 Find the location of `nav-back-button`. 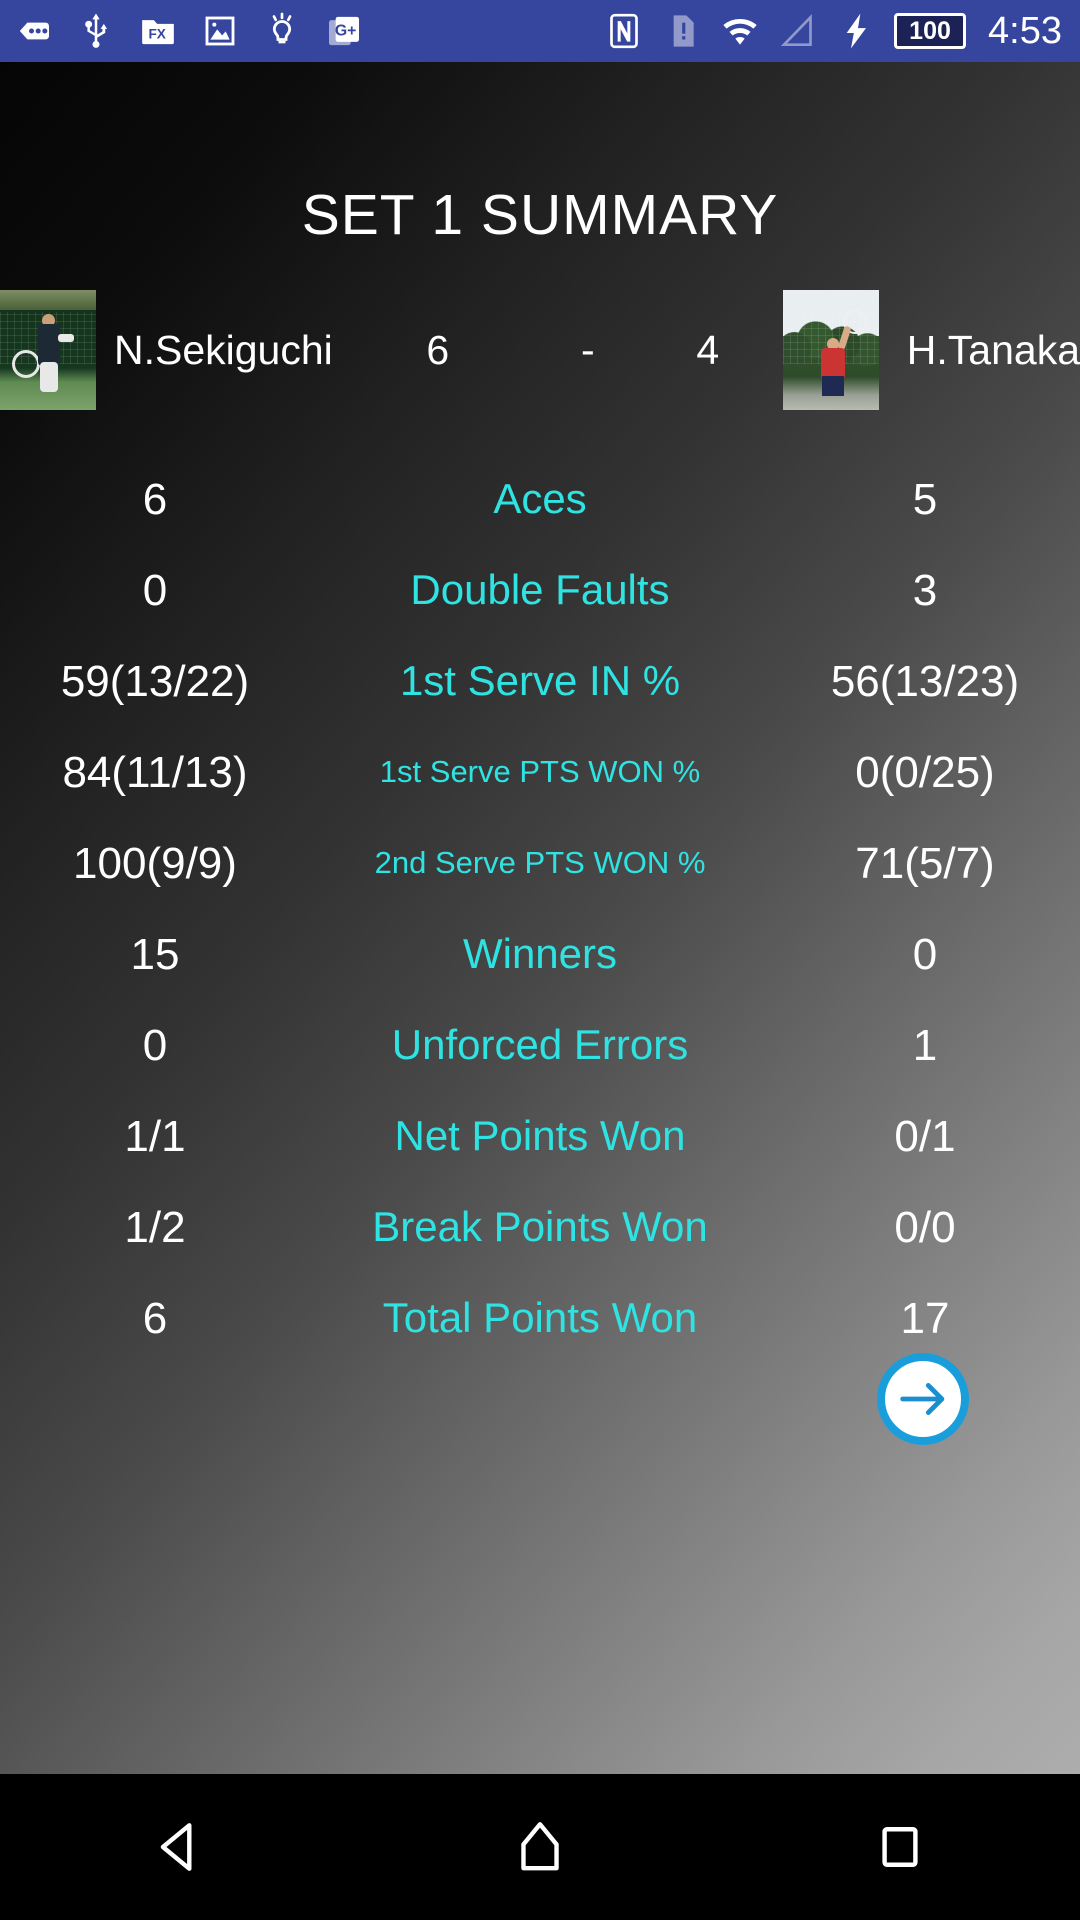

nav-back-button is located at coordinates (180, 1847).